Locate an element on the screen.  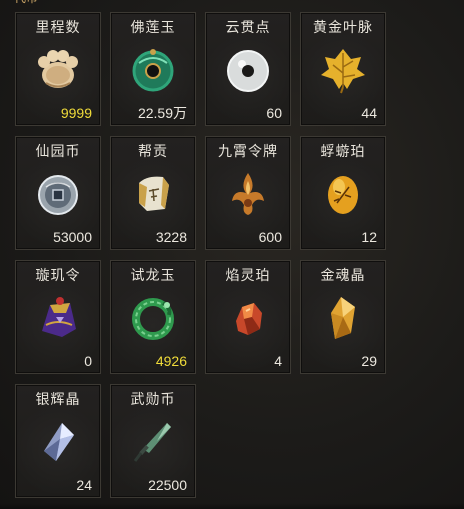
currency-cell: 帮贡 3228 is located at coordinates (153, 193).